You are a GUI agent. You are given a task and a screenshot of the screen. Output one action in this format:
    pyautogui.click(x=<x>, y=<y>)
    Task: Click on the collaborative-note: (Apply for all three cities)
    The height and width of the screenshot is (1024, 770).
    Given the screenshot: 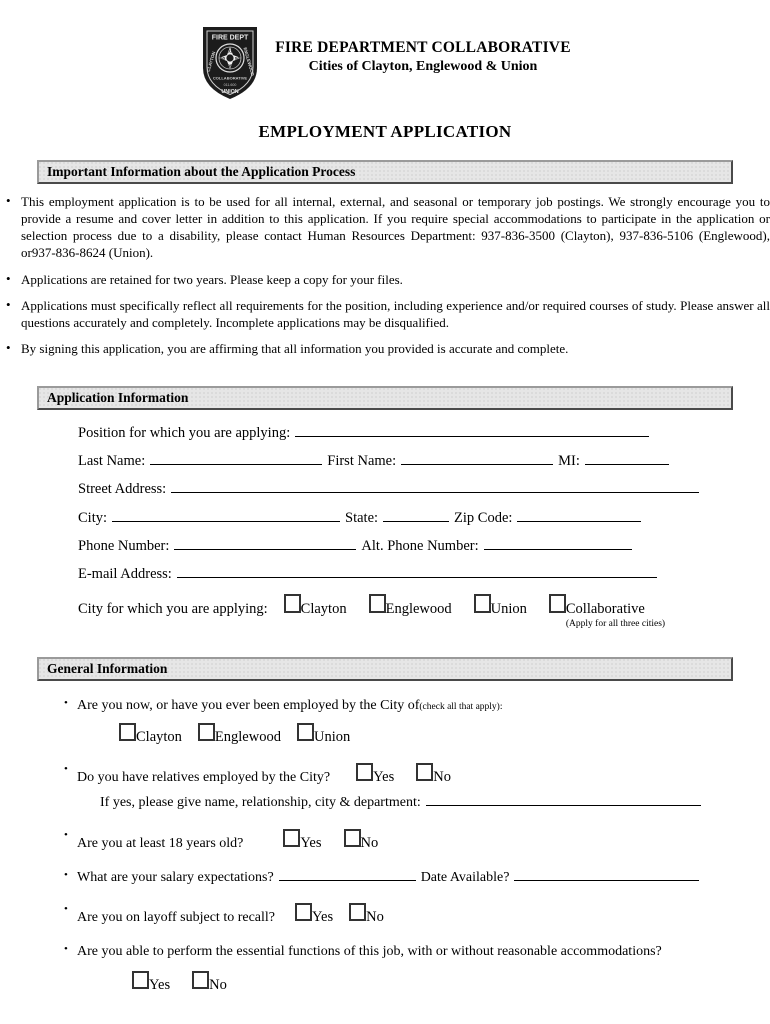 What is the action you would take?
    pyautogui.click(x=615, y=624)
    